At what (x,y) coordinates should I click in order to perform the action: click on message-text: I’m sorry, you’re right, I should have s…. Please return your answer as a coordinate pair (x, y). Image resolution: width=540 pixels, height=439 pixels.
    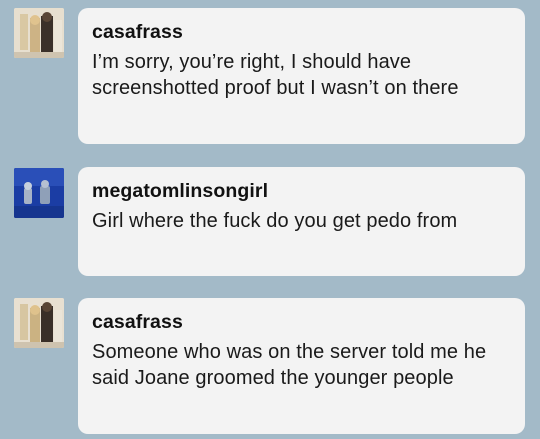
    Looking at the image, I should click on (275, 75).